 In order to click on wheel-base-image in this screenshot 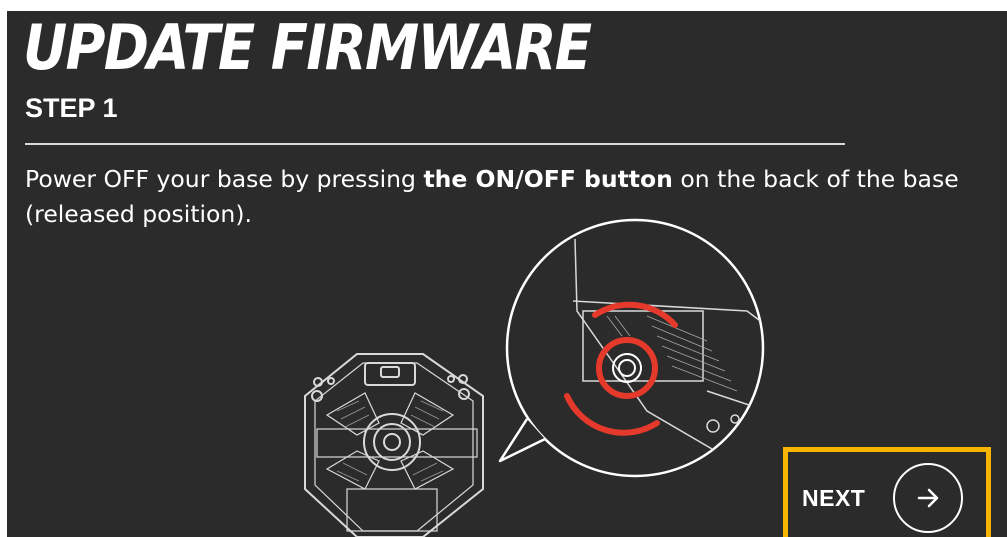, I will do `click(394, 445)`.